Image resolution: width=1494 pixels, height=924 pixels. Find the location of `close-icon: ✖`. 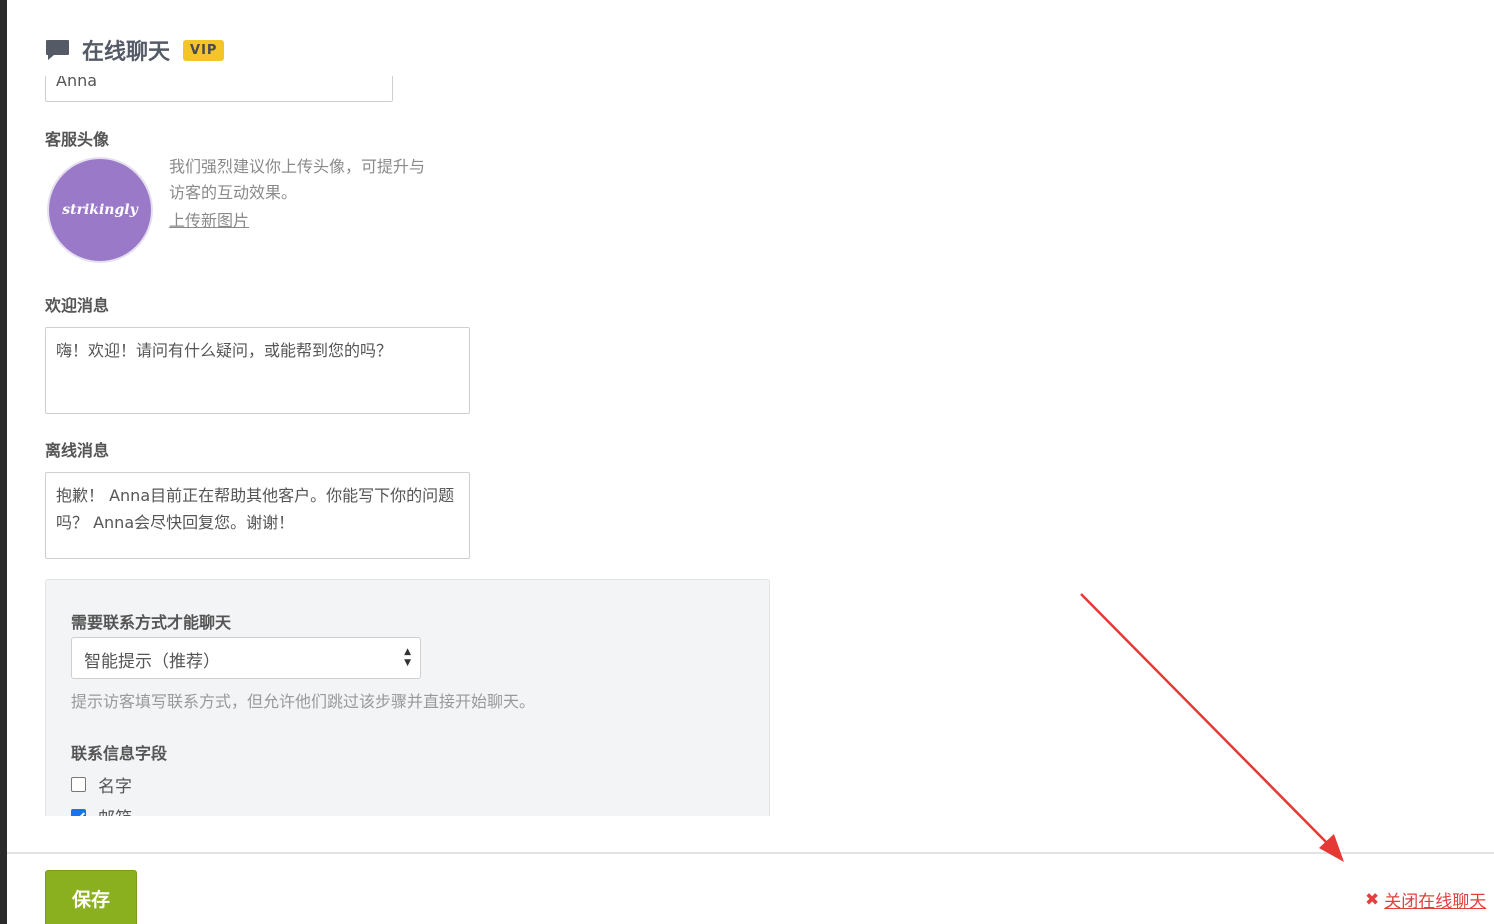

close-icon: ✖ is located at coordinates (1372, 899).